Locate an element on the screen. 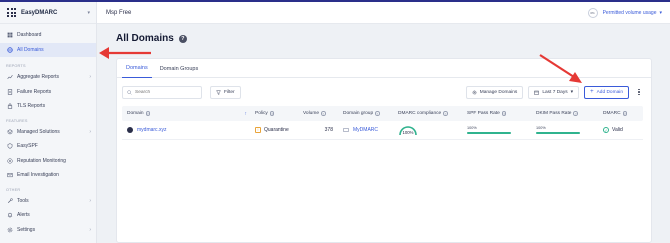 This screenshot has width=670, height=243. column-header-dmarc: DMARC? is located at coordinates (621, 113).